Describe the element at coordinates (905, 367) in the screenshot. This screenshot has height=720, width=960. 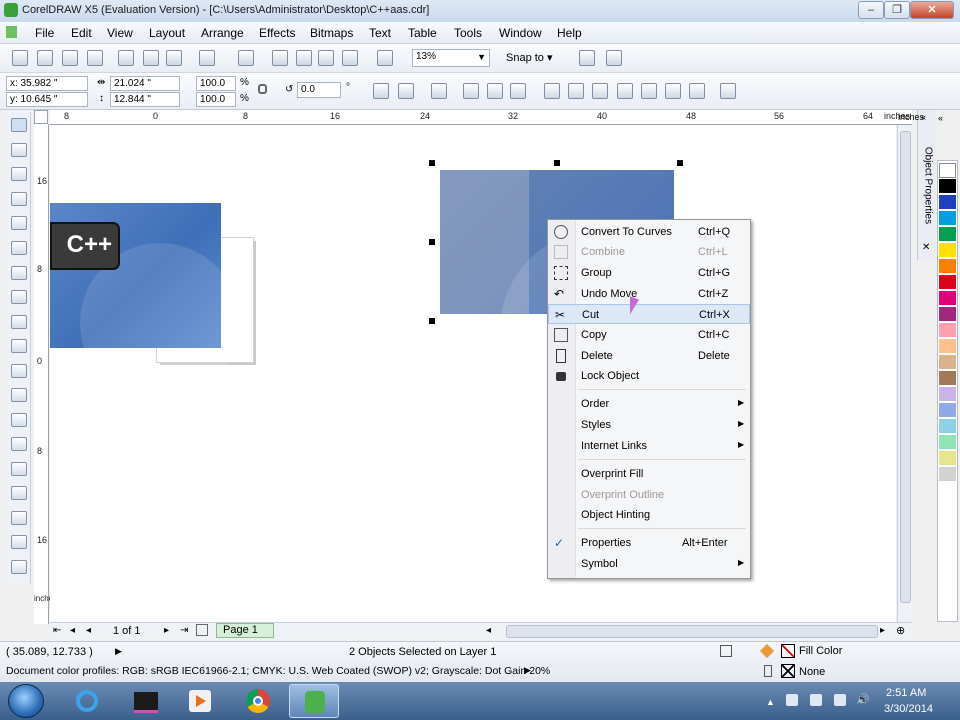
I see `vertical-scroll-thumb` at that location.